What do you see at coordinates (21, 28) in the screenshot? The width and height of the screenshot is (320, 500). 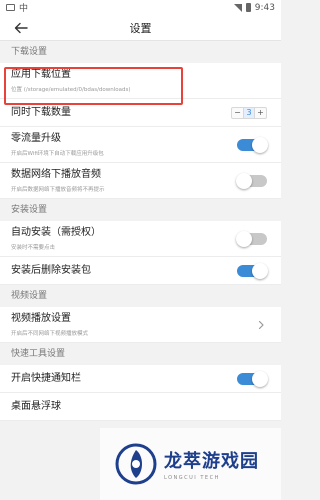 I see `back-arrow-icon` at bounding box center [21, 28].